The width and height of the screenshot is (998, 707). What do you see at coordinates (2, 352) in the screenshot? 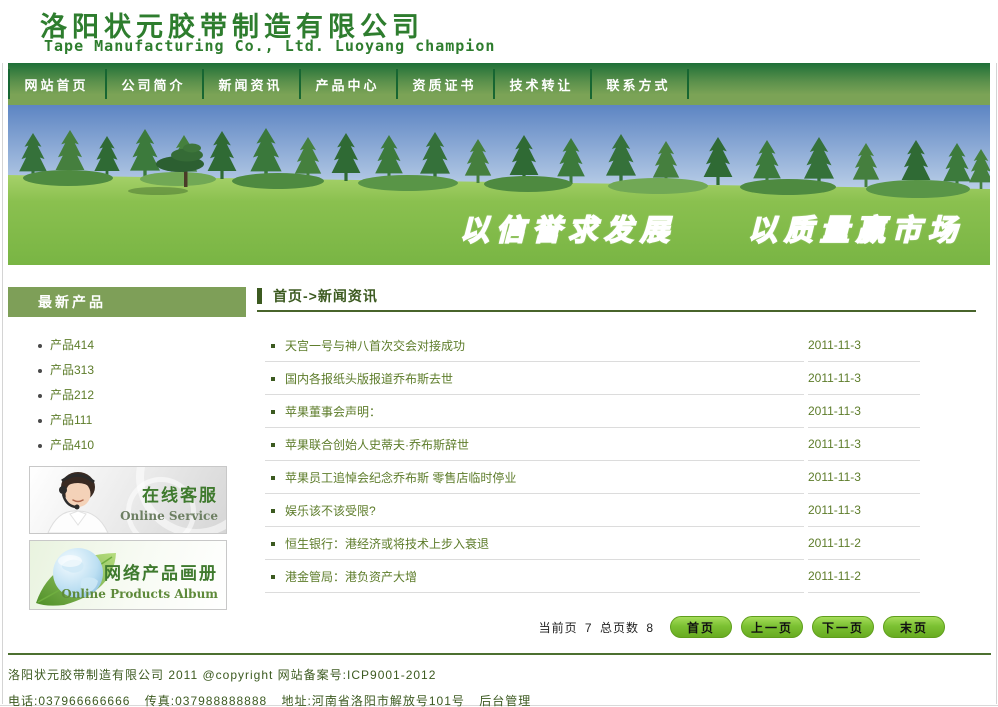
I see `page-left-border` at bounding box center [2, 352].